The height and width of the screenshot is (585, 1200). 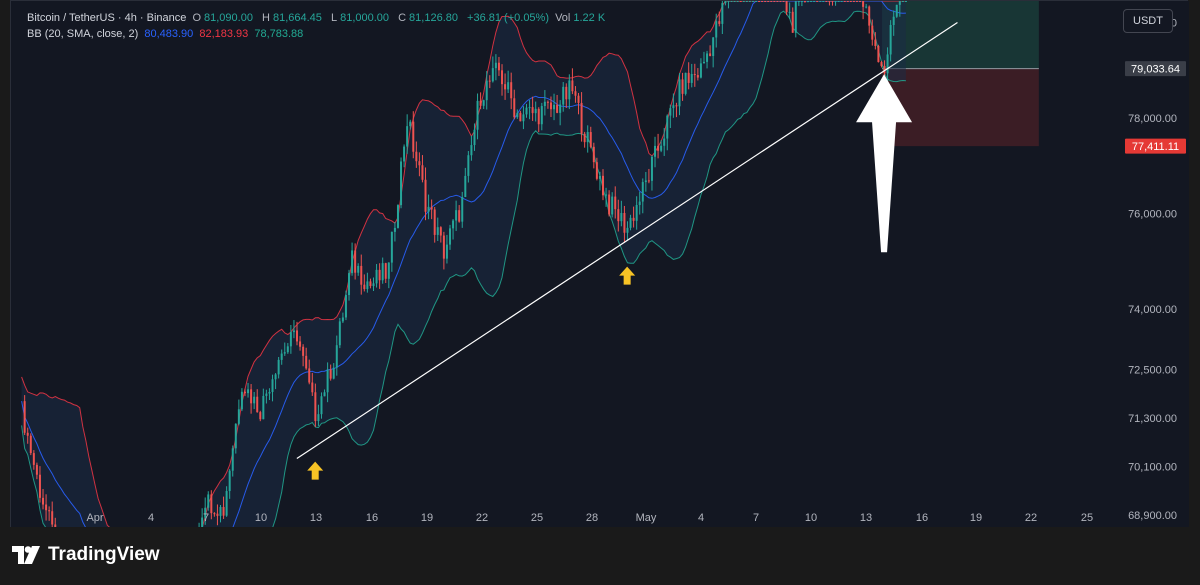 What do you see at coordinates (537, 518) in the screenshot?
I see `time-tick-label: 25` at bounding box center [537, 518].